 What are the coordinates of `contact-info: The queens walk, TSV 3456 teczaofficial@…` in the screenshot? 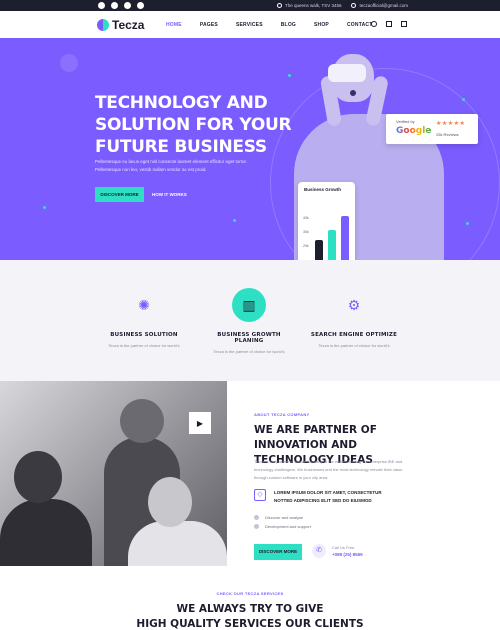 It's located at (342, 5).